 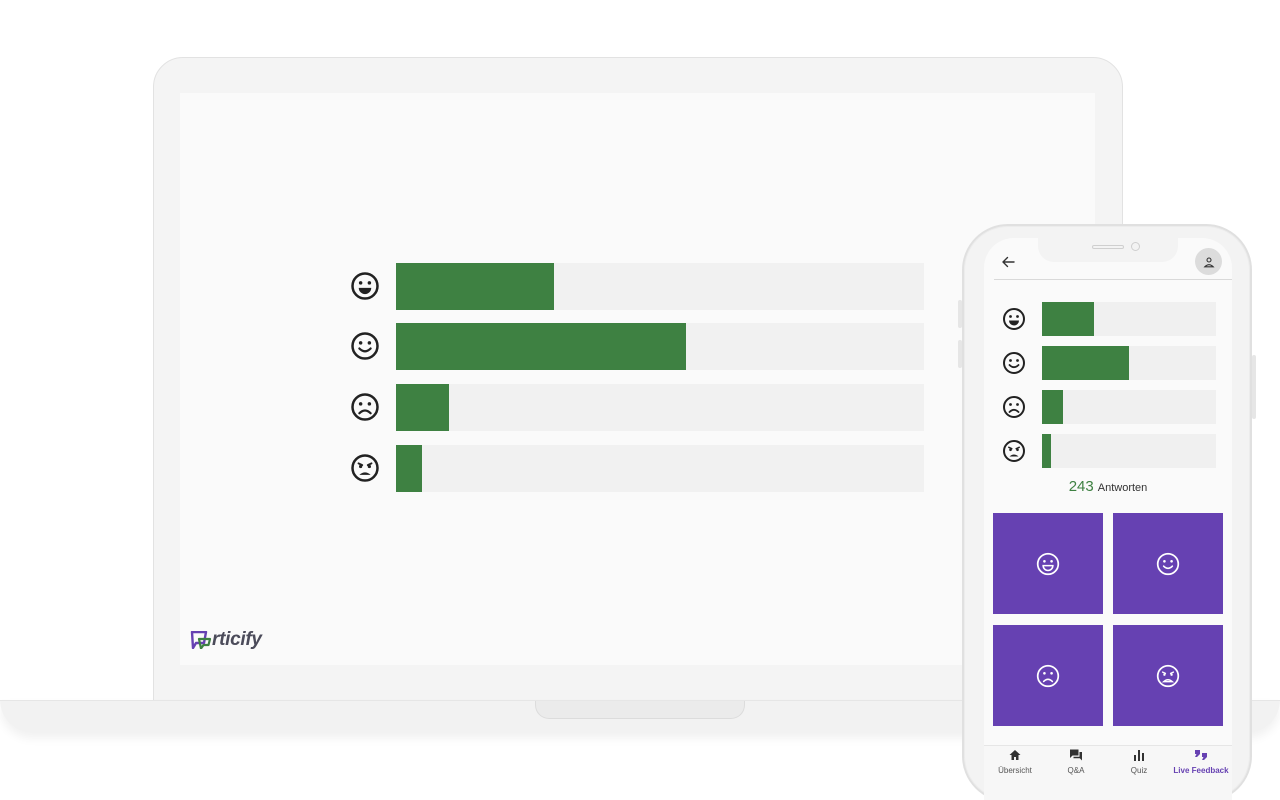 I want to click on home-icon, so click(x=1015, y=755).